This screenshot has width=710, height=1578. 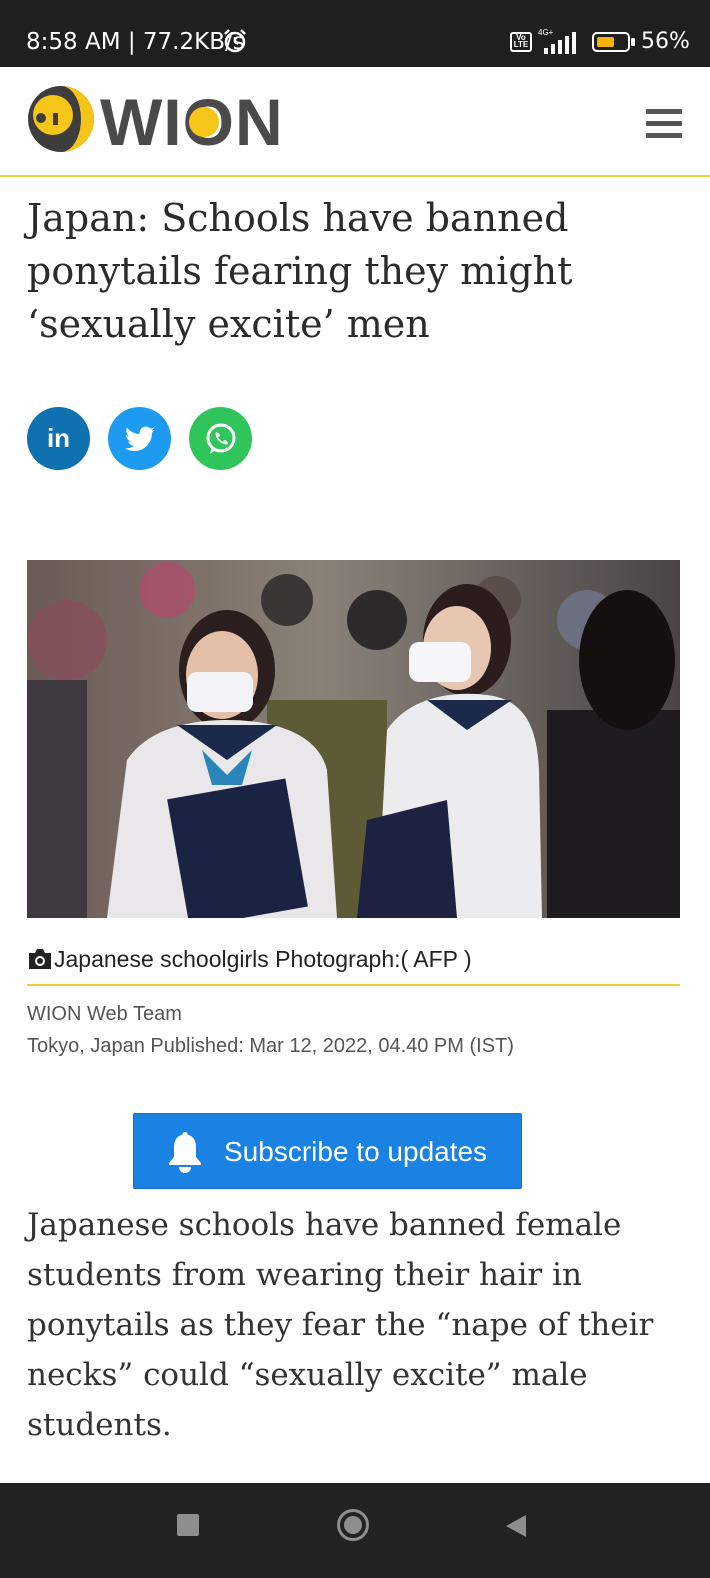 I want to click on linkedin-share-button: in, so click(x=58, y=438).